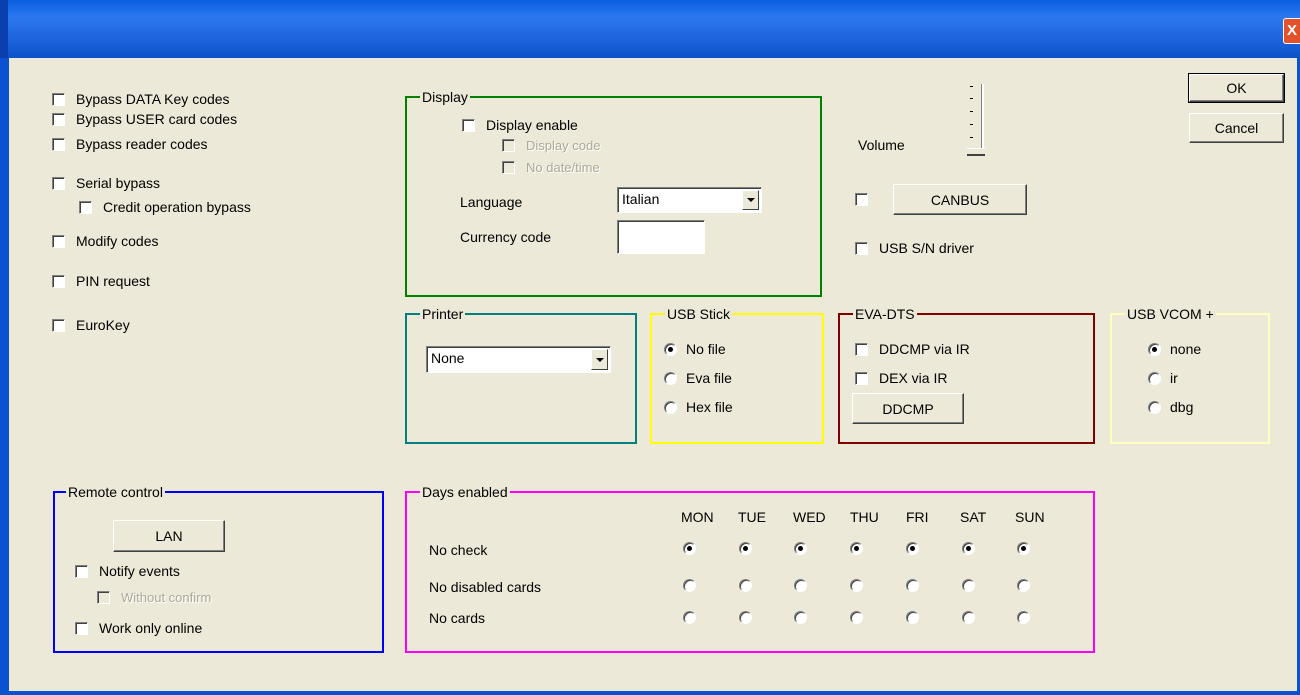 The width and height of the screenshot is (1300, 695). I want to click on usb-stick-group-label: USB Stick, so click(699, 314).